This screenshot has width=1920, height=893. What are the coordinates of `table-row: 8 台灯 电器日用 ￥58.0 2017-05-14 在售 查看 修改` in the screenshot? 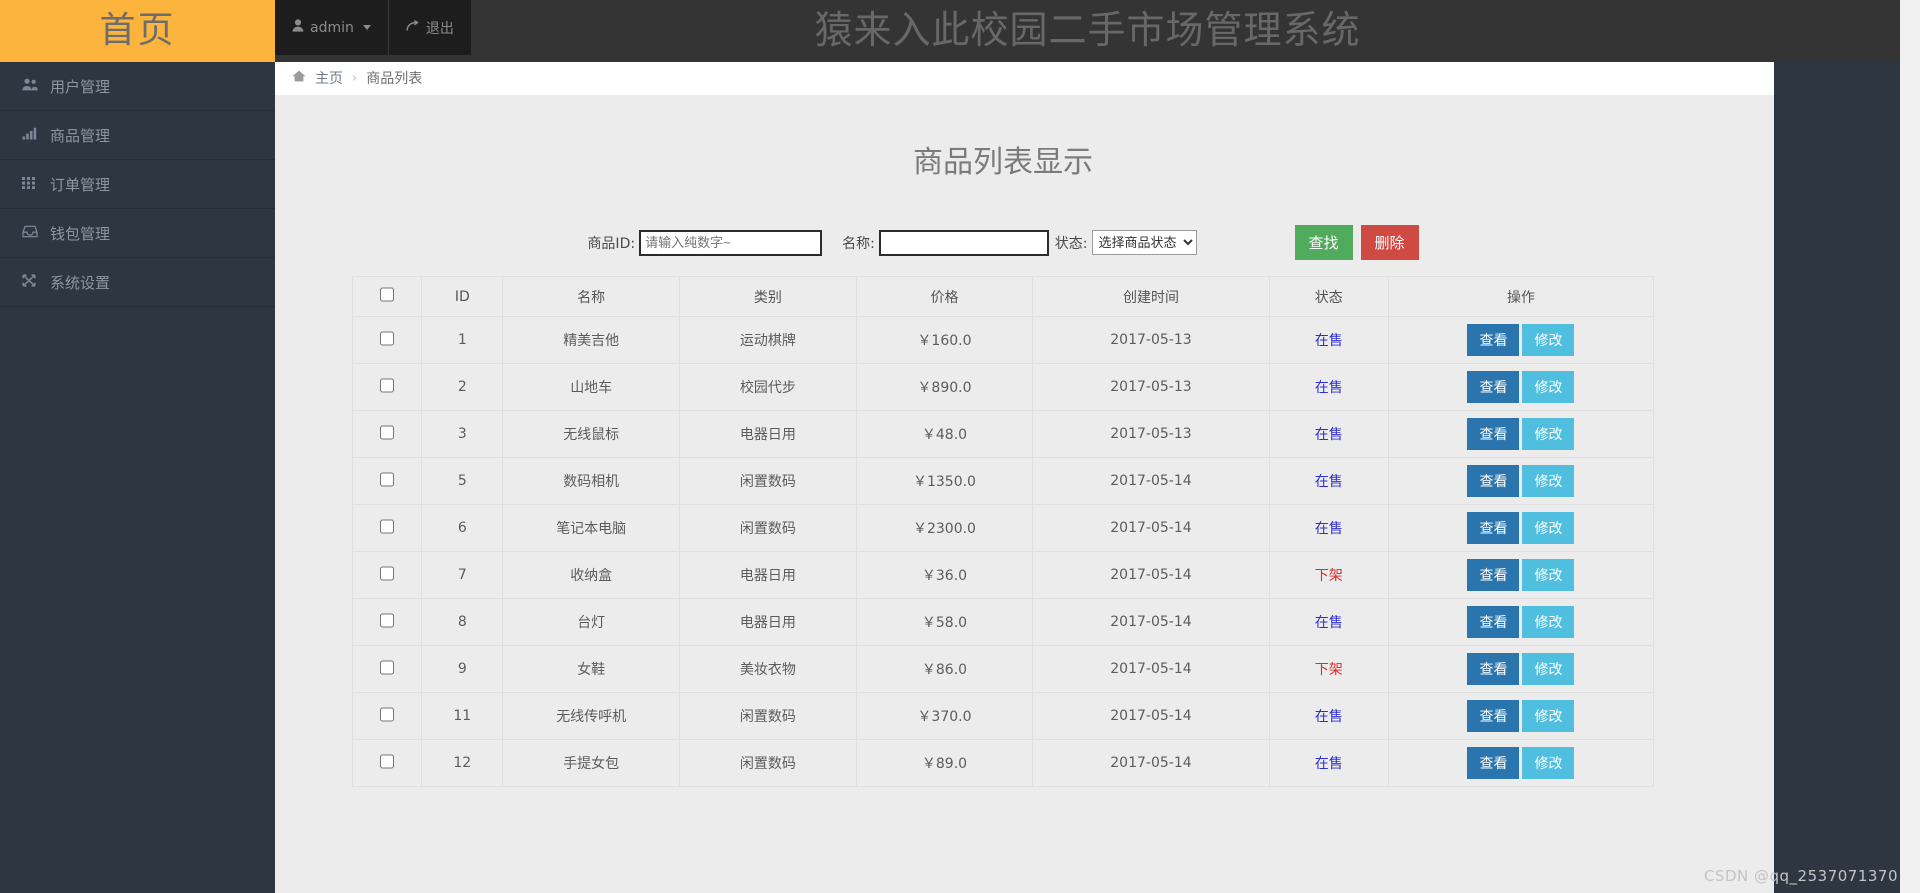 It's located at (1003, 622).